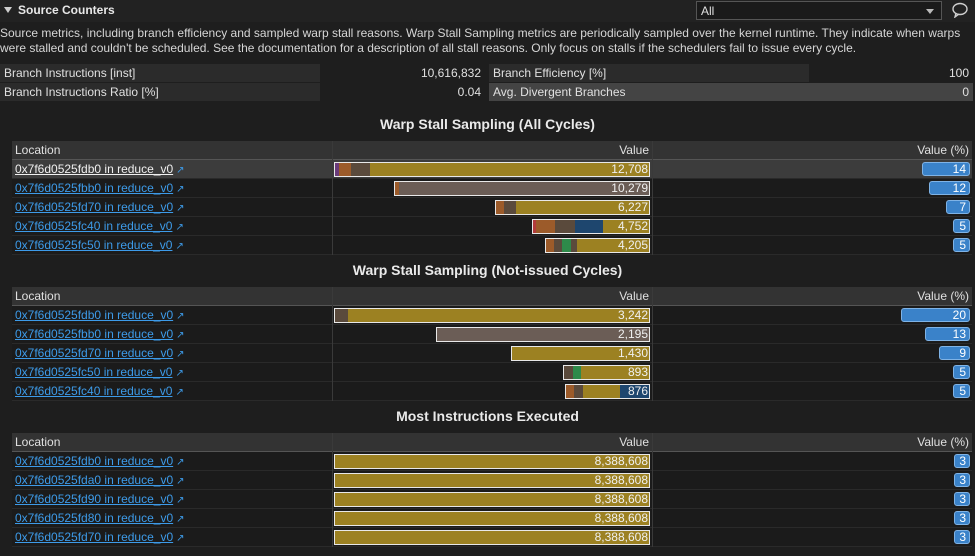  What do you see at coordinates (959, 188) in the screenshot?
I see `value-percent-text: 12` at bounding box center [959, 188].